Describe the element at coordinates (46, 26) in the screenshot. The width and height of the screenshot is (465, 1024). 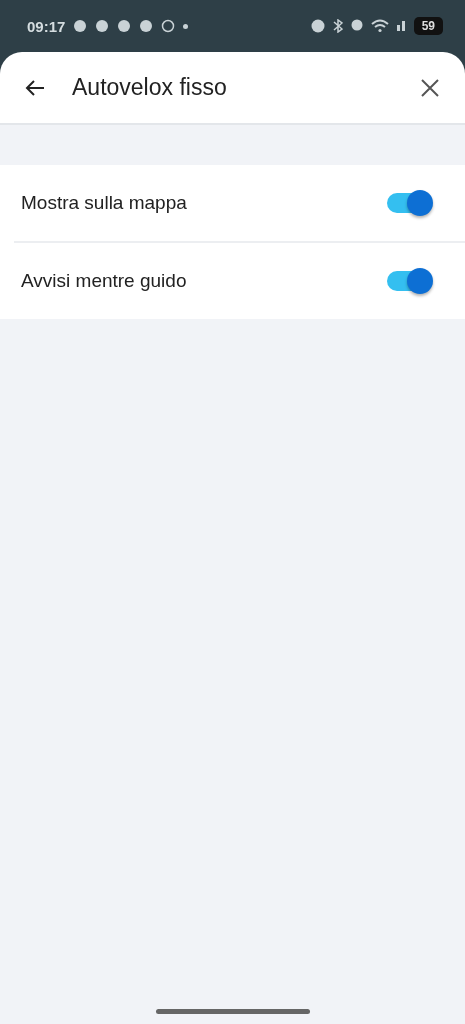
I see `status-time: 09:17` at that location.